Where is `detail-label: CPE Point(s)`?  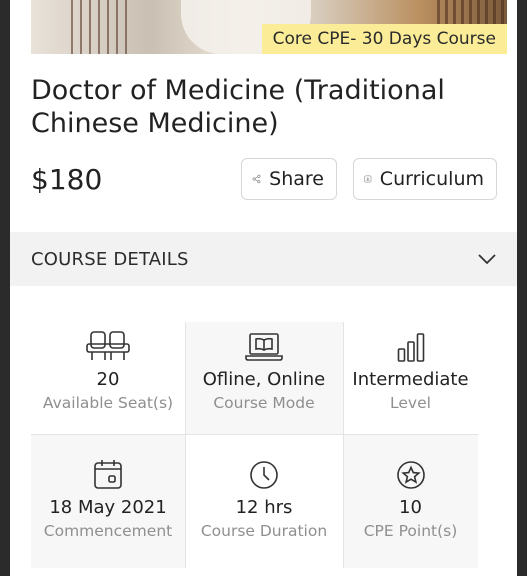 detail-label: CPE Point(s) is located at coordinates (410, 531).